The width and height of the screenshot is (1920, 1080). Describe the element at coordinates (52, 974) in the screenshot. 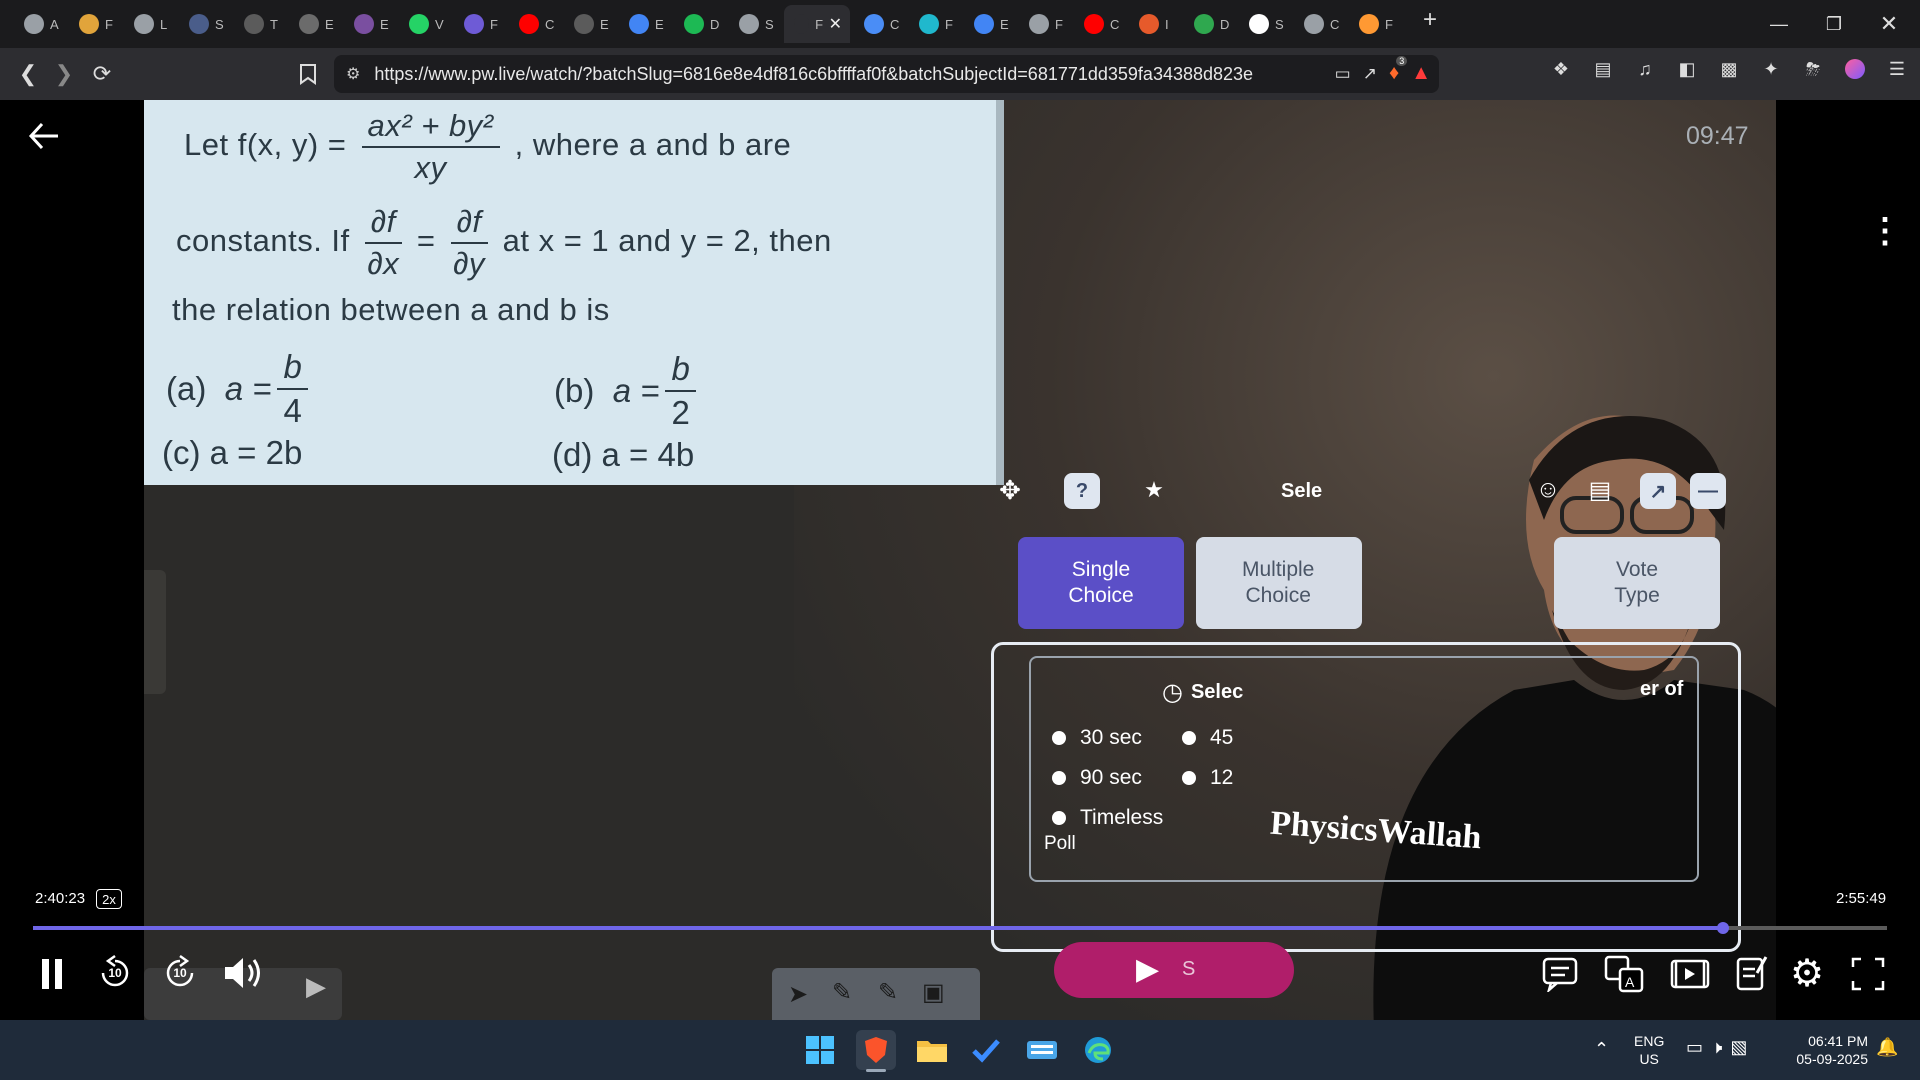

I see `pause-button` at that location.